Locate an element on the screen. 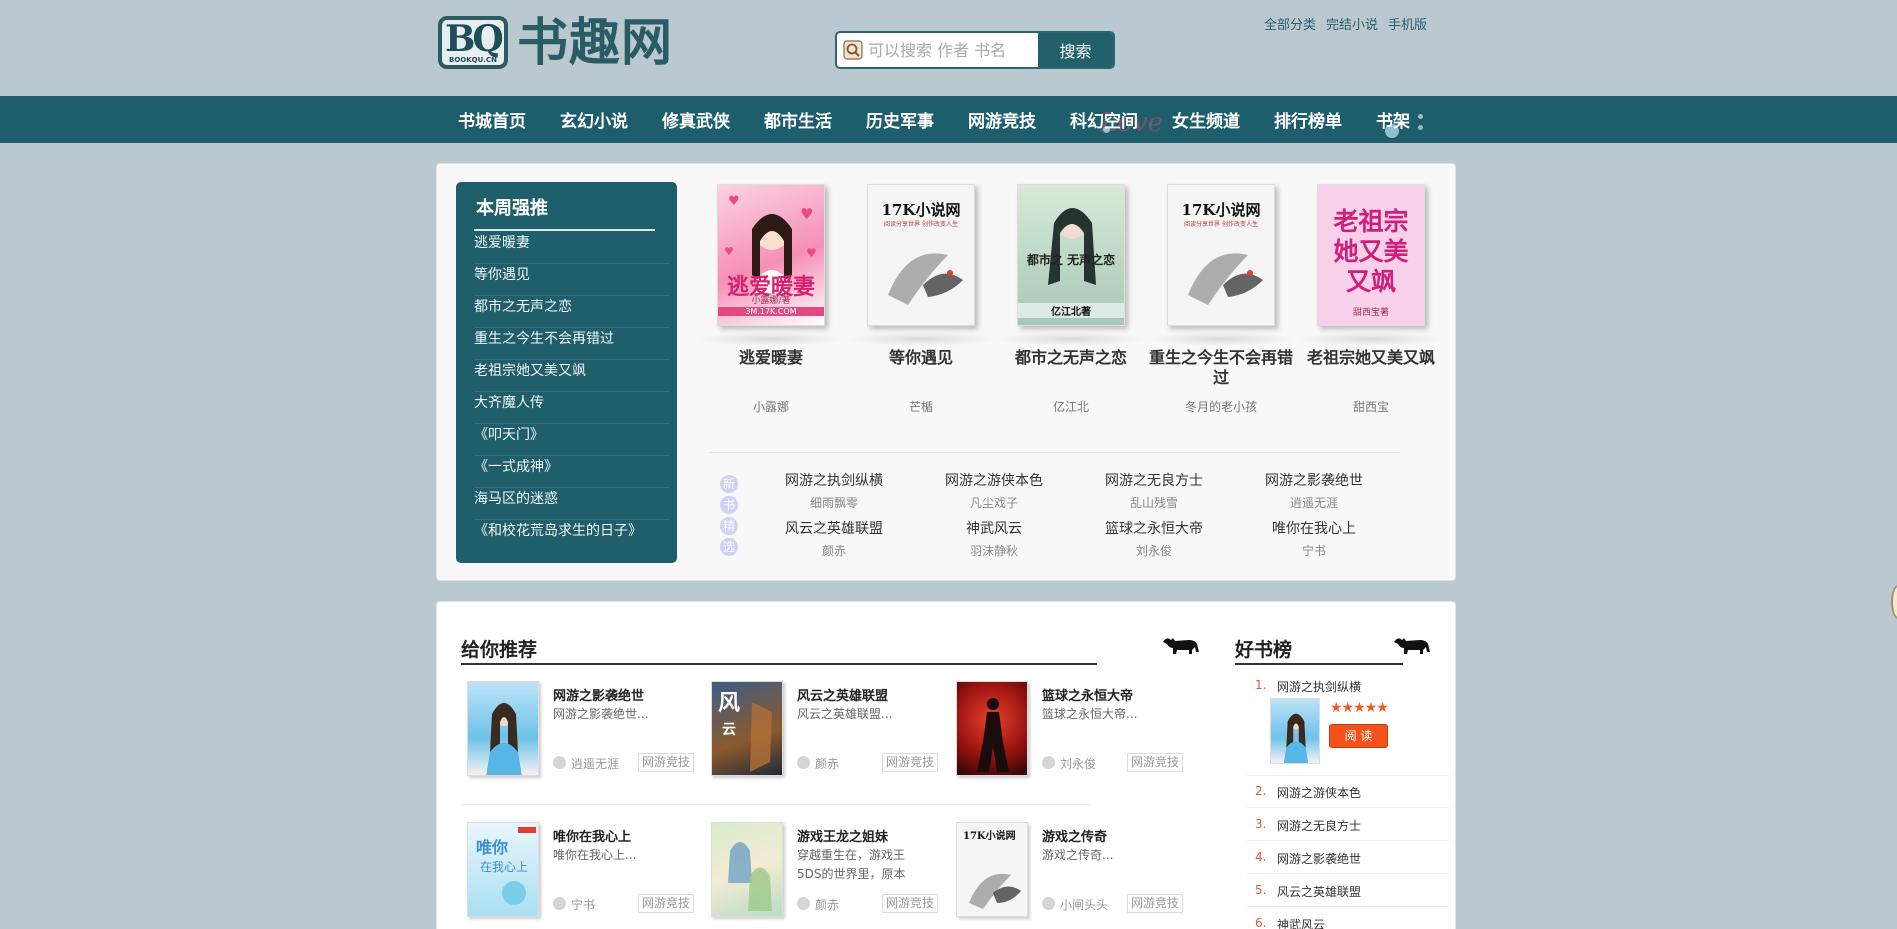 The height and width of the screenshot is (929, 1897). weekly-item: 重生之今生不会再错过 is located at coordinates (571, 344).